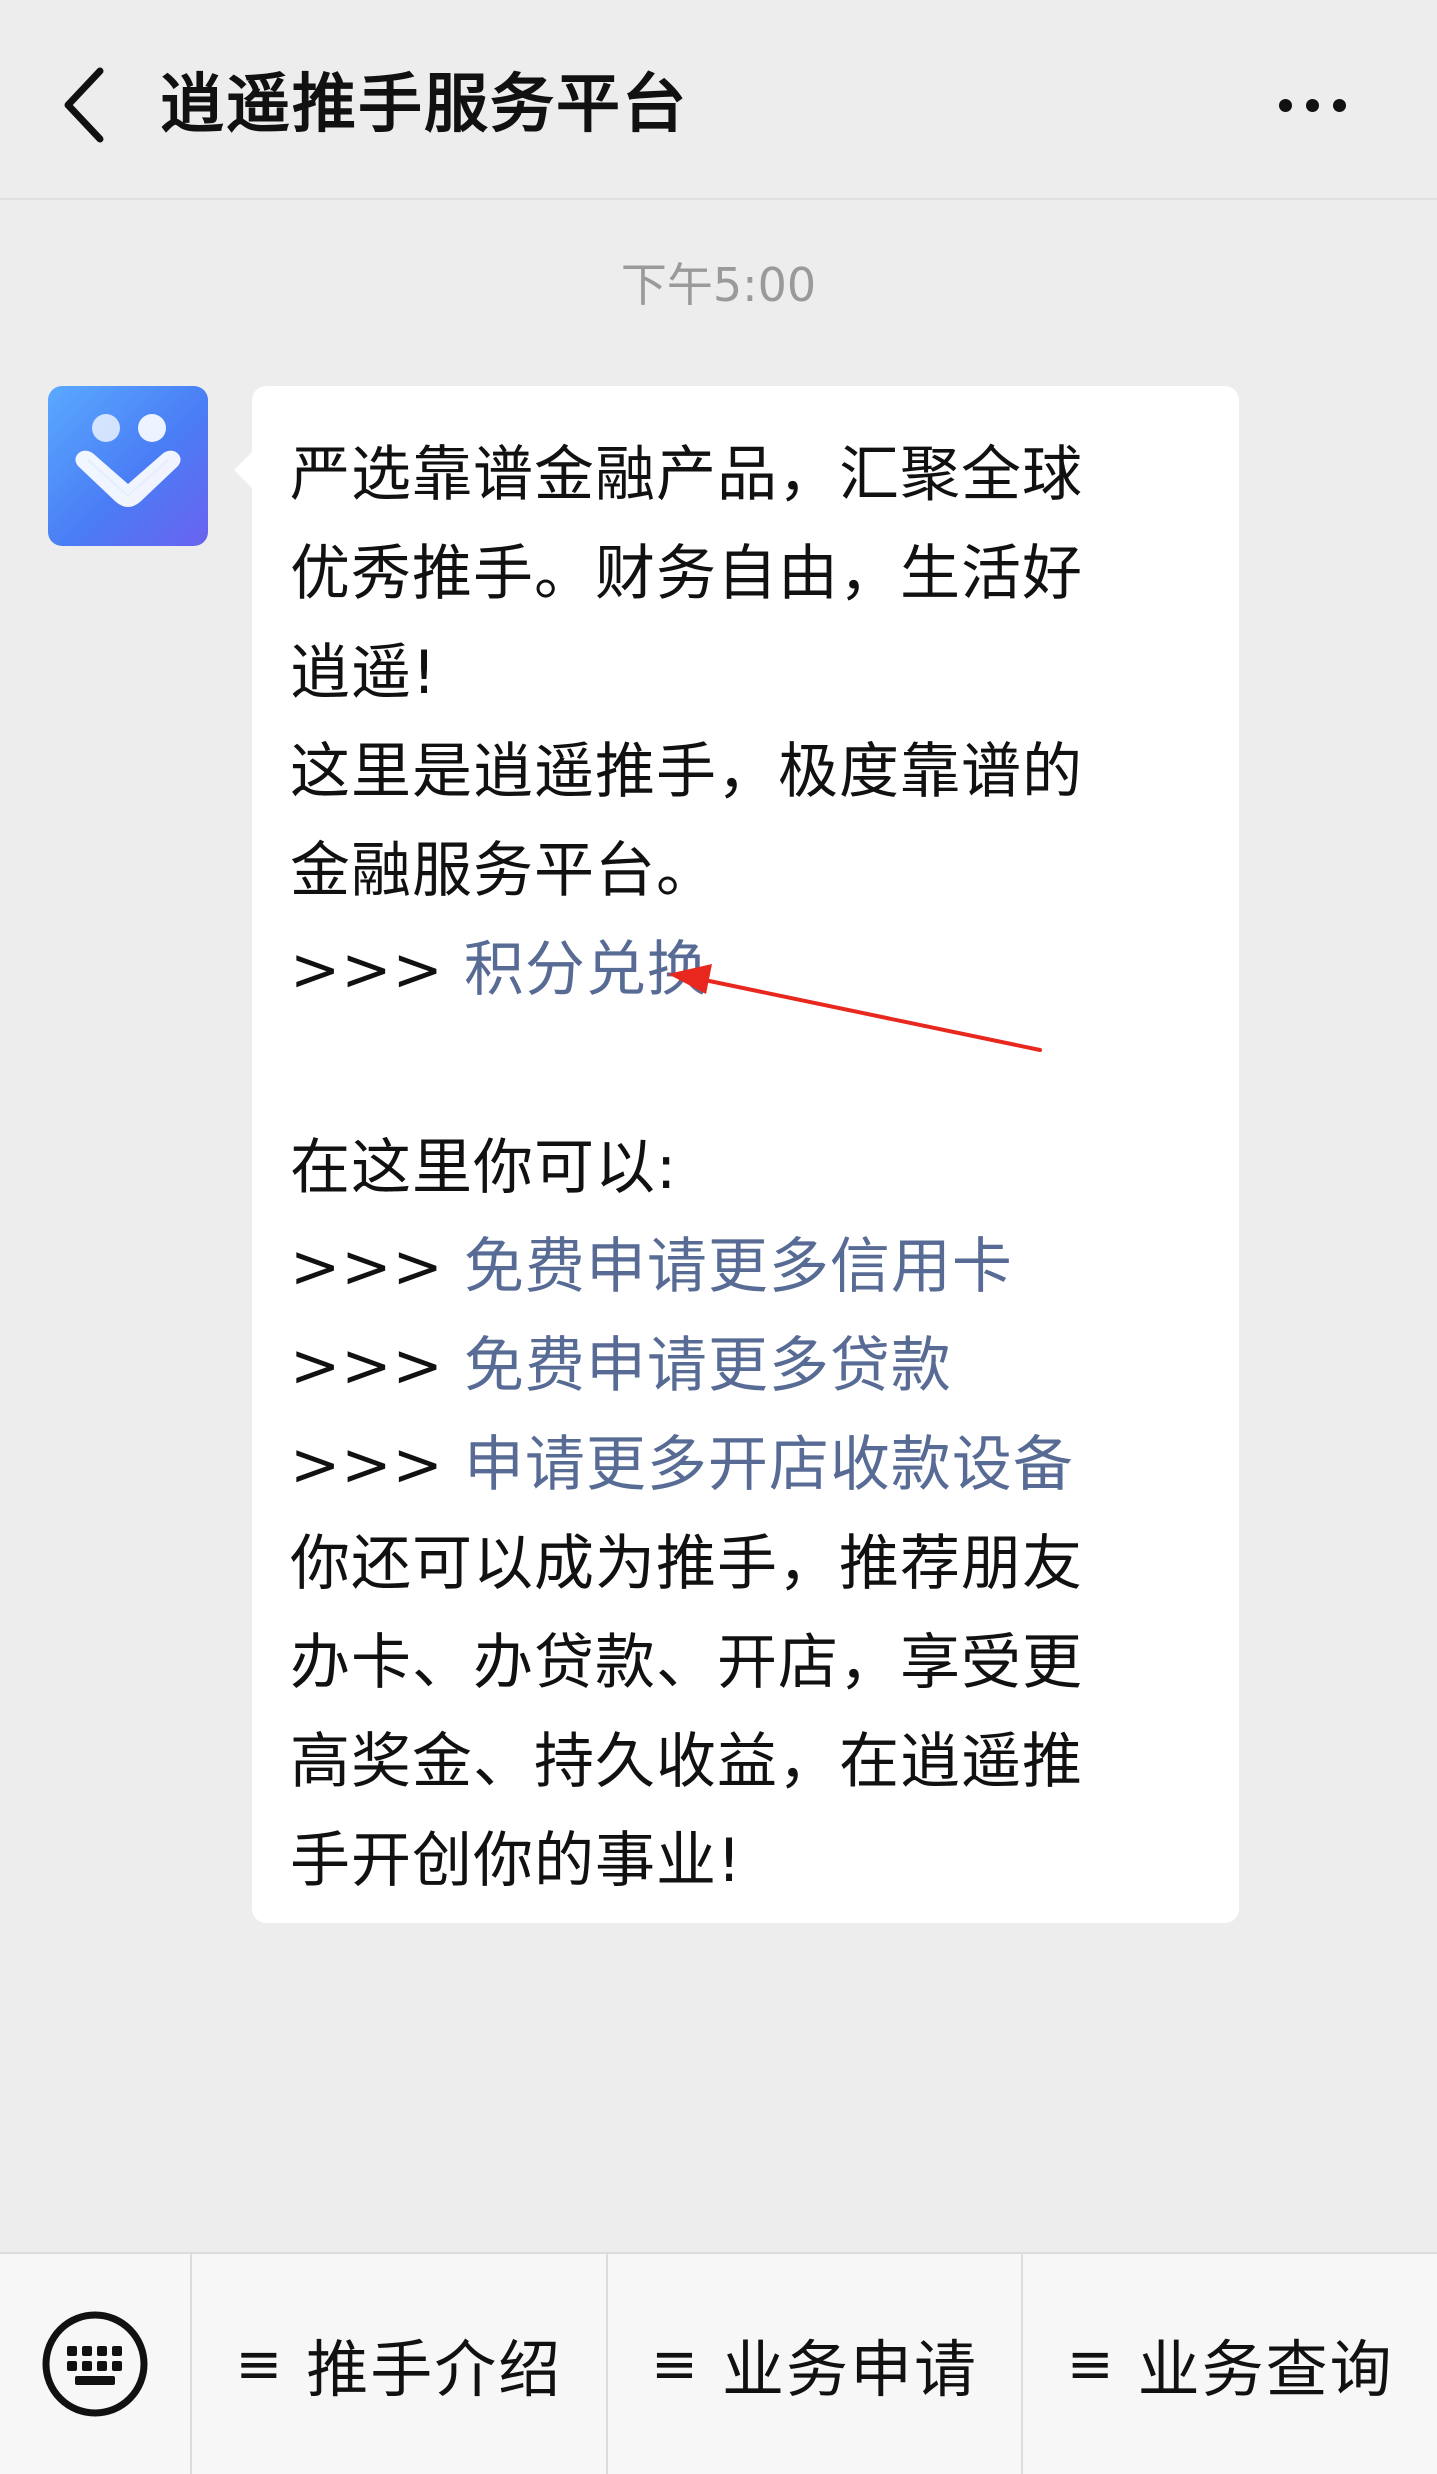  What do you see at coordinates (516, 1861) in the screenshot?
I see `message-line: 手开创你的事业!` at bounding box center [516, 1861].